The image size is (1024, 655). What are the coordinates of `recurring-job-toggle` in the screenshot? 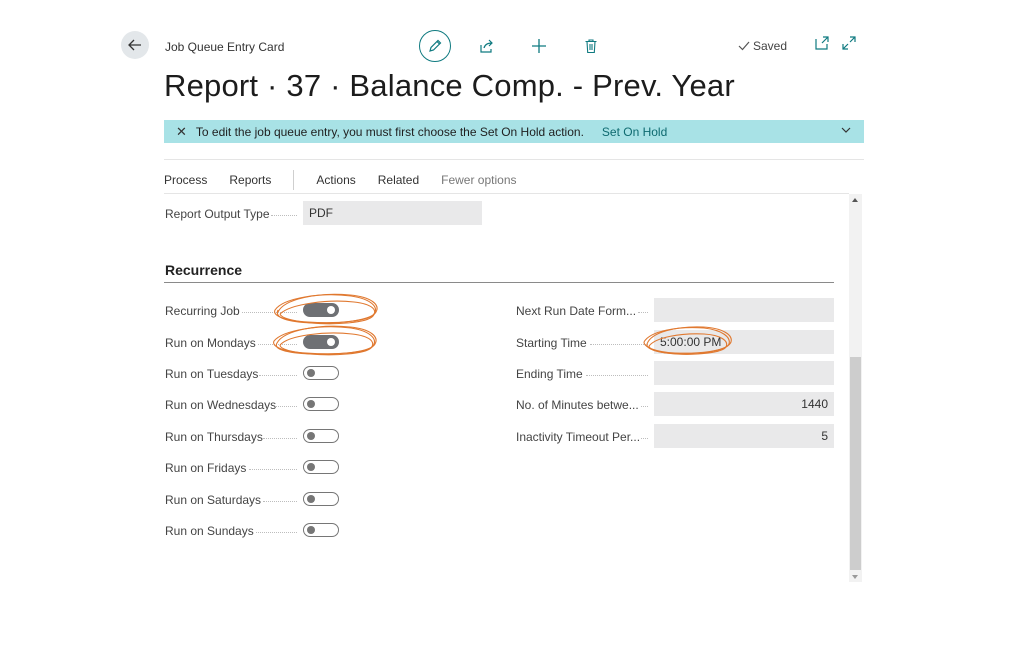 It's located at (321, 310).